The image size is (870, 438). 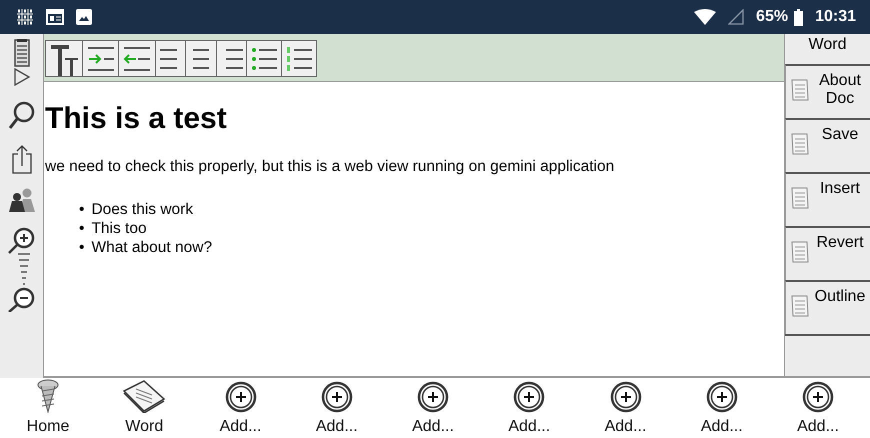 I want to click on panel-button: Outline, so click(x=827, y=307).